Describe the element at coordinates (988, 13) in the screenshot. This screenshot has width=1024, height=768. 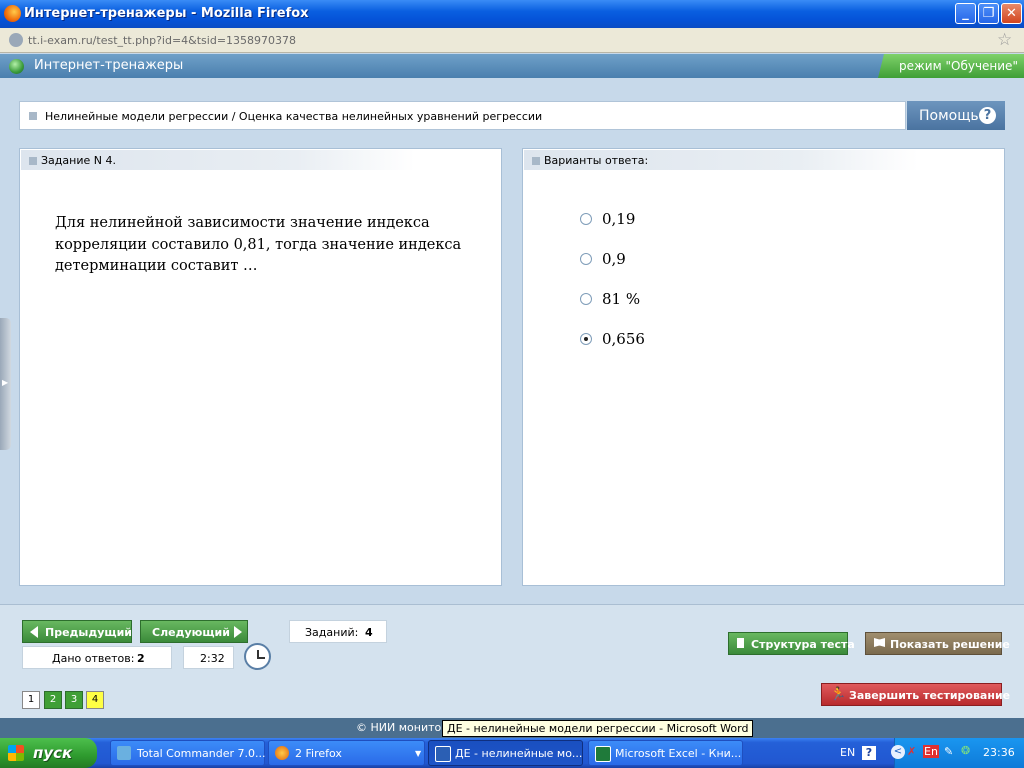
I see `restore-button: ❐` at that location.